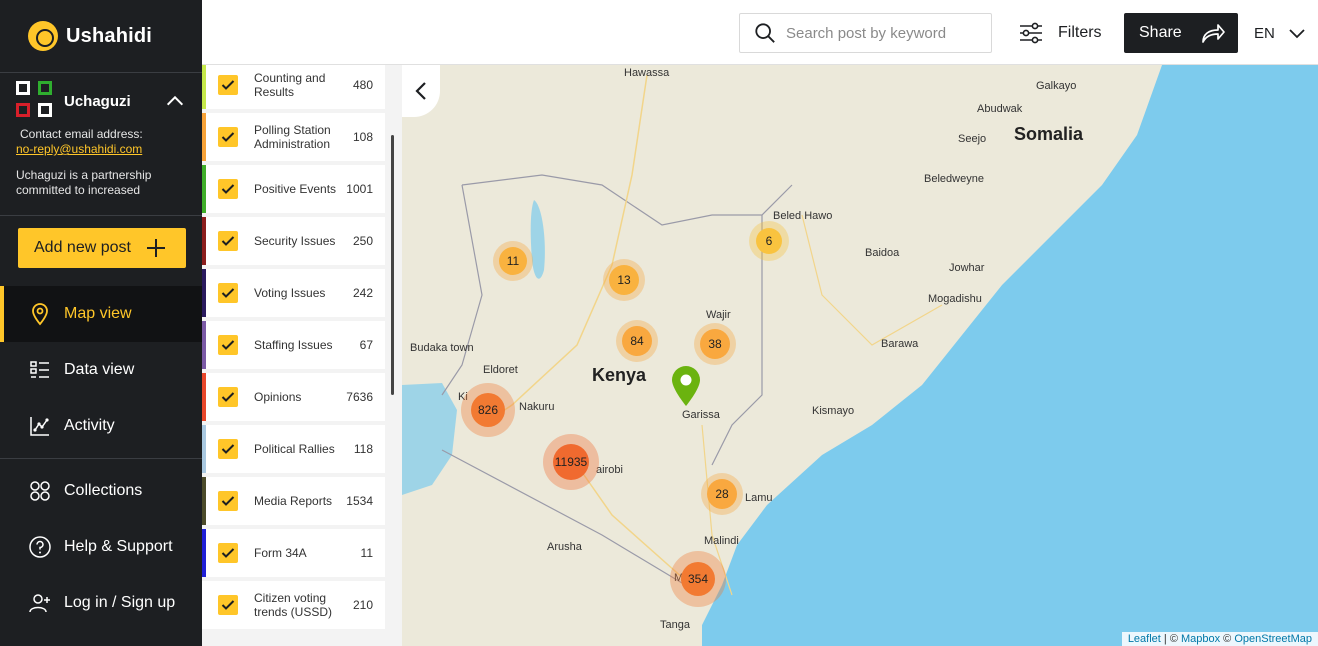 This screenshot has height=646, width=1318. What do you see at coordinates (156, 248) in the screenshot?
I see `plus-icon` at bounding box center [156, 248].